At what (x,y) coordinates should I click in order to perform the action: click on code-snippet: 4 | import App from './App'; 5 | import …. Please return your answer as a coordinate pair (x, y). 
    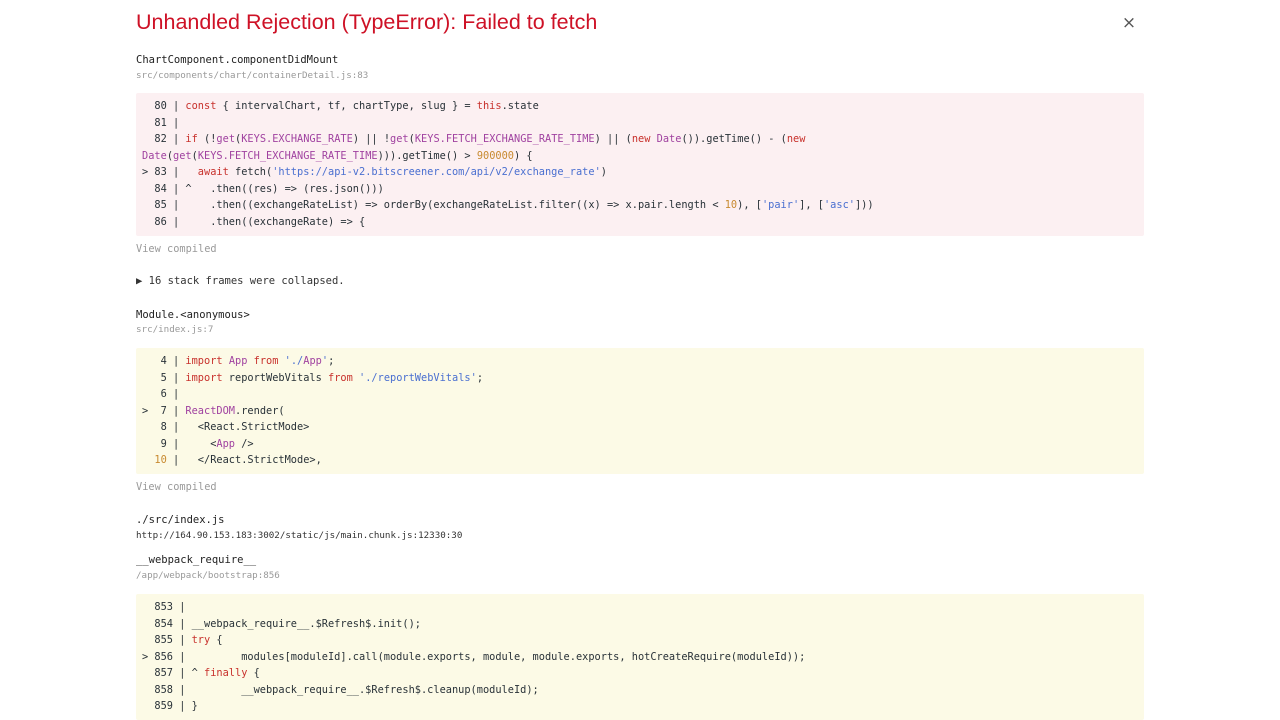
    Looking at the image, I should click on (640, 411).